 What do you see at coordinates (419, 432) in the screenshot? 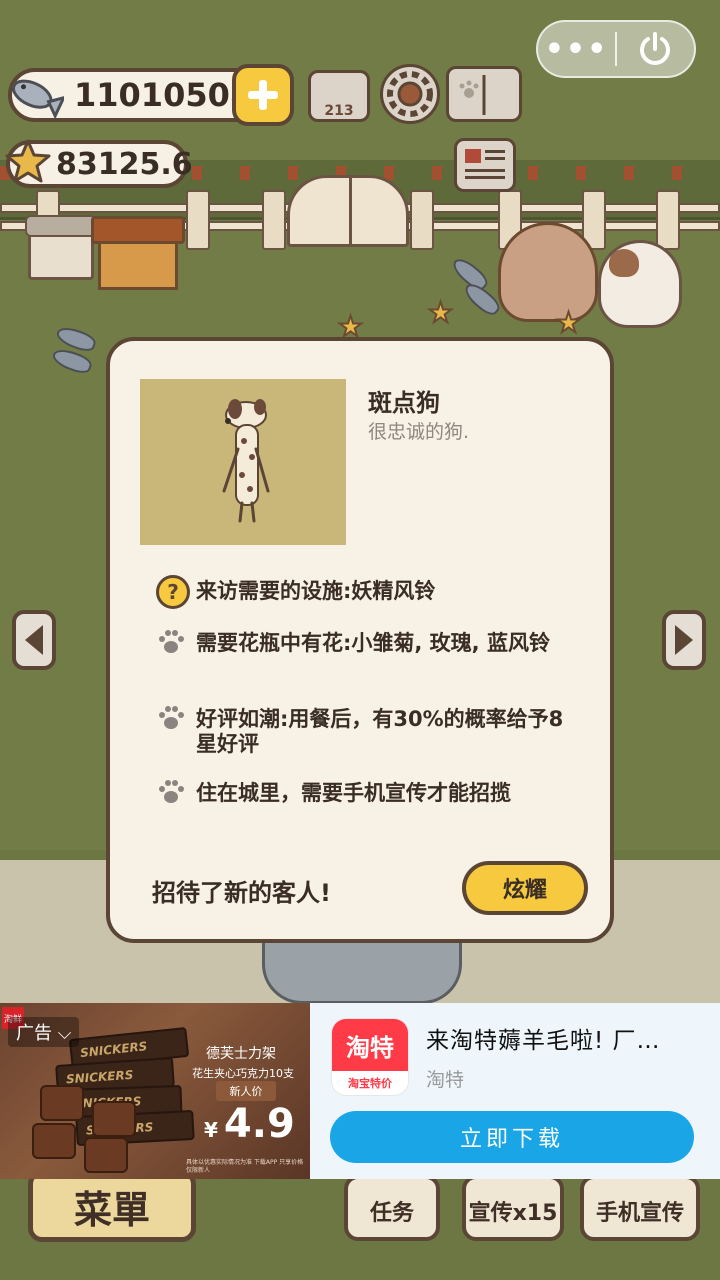
I see `guest-description: 很忠诚的狗.` at bounding box center [419, 432].